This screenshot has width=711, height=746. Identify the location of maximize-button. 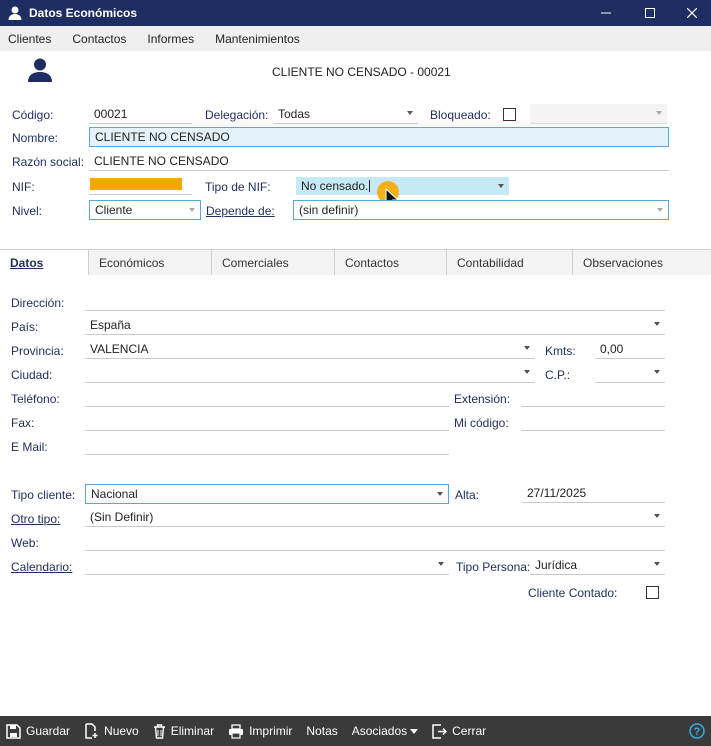
(650, 13).